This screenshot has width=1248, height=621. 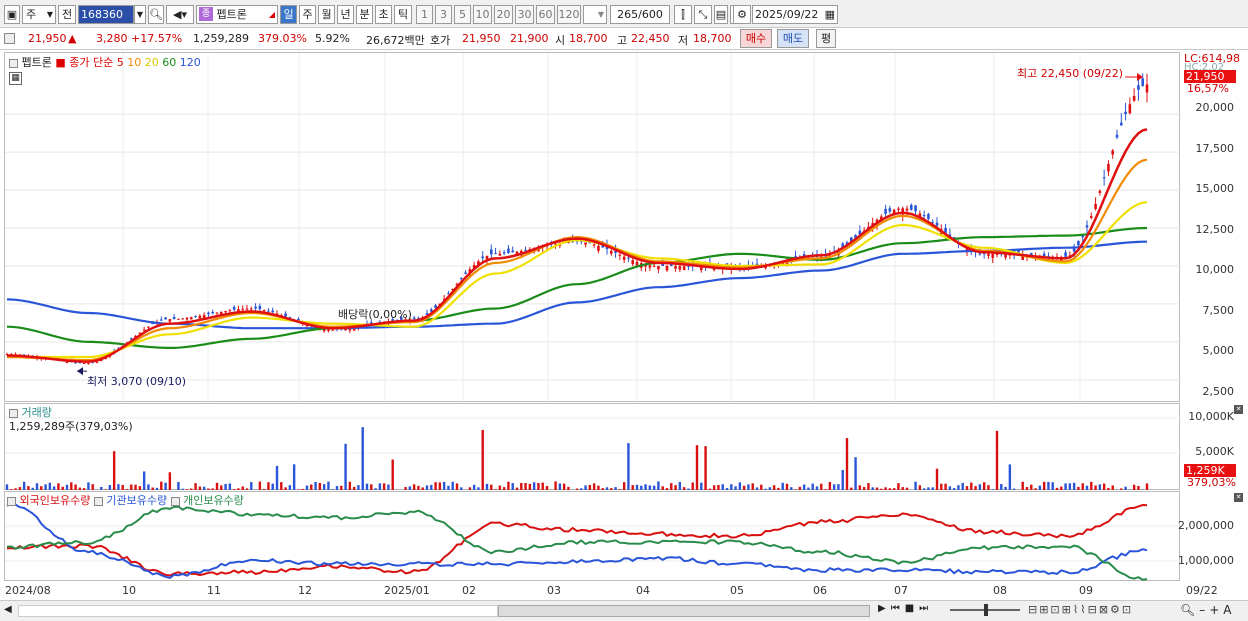 What do you see at coordinates (524, 14) in the screenshot?
I see `interval-30: 30` at bounding box center [524, 14].